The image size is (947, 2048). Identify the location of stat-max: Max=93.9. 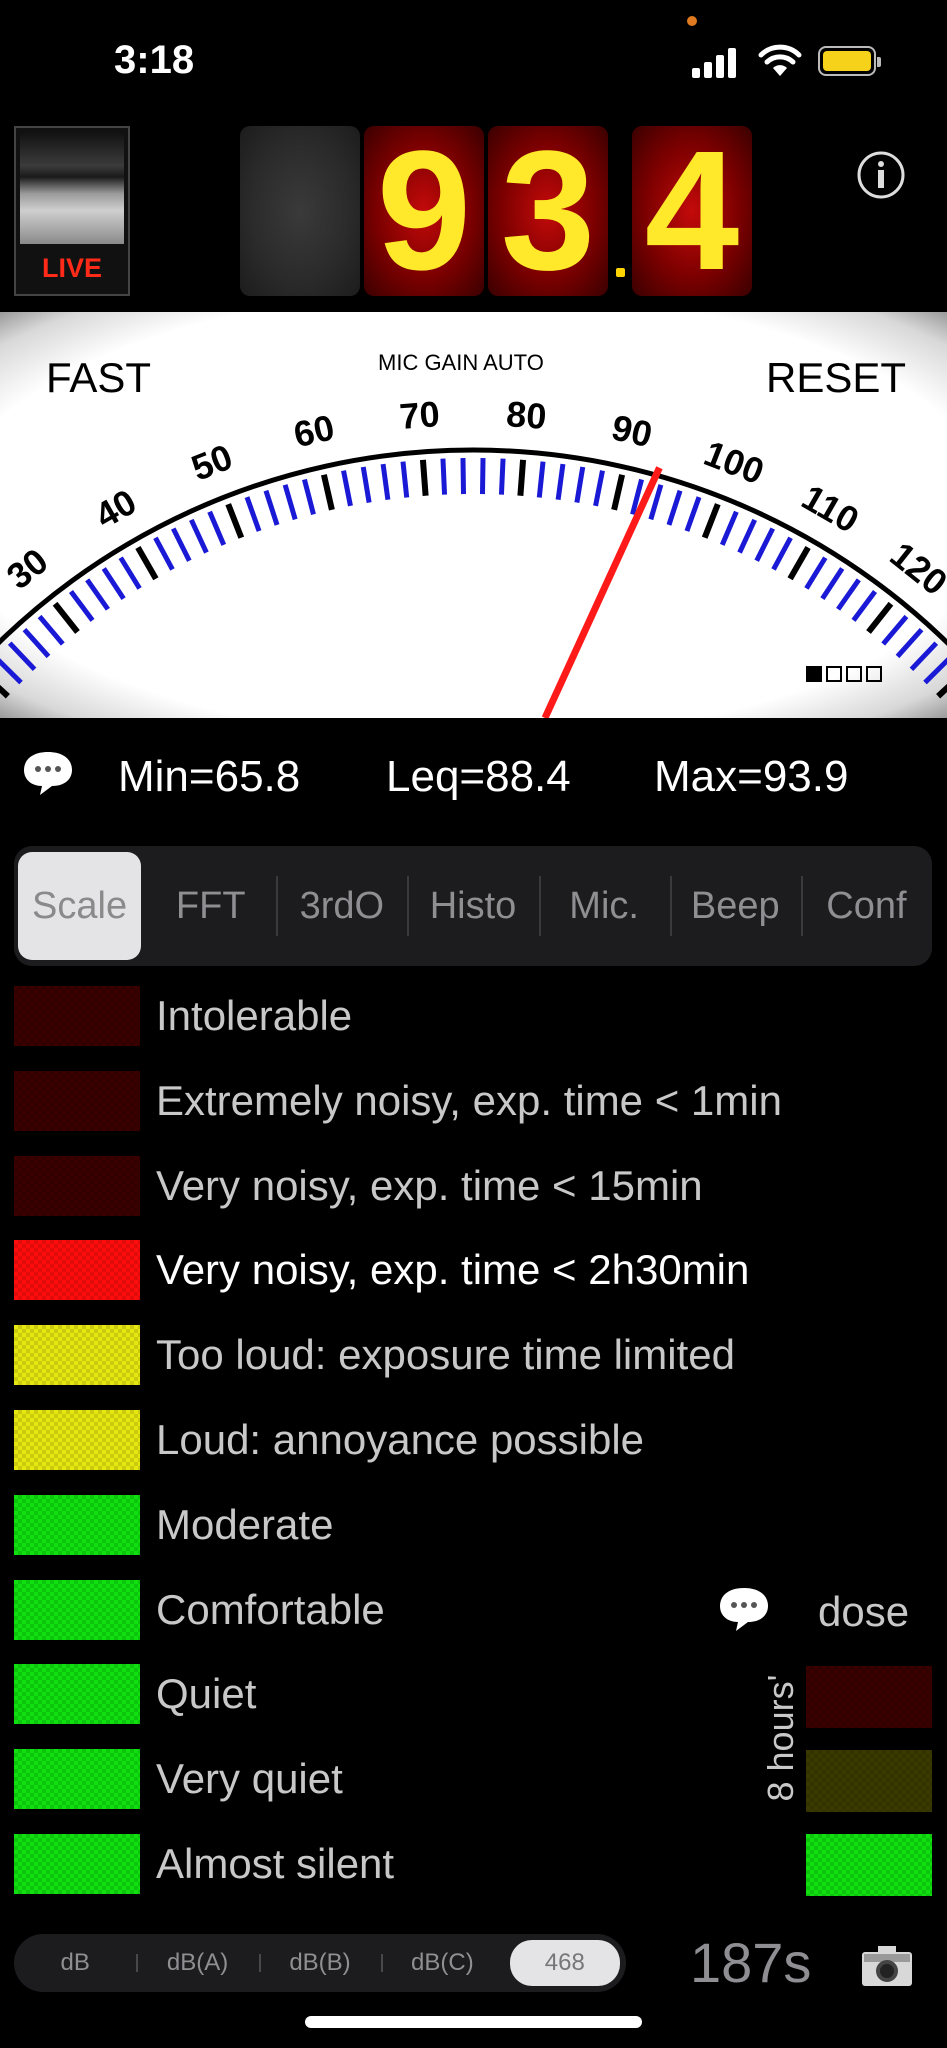
(751, 776).